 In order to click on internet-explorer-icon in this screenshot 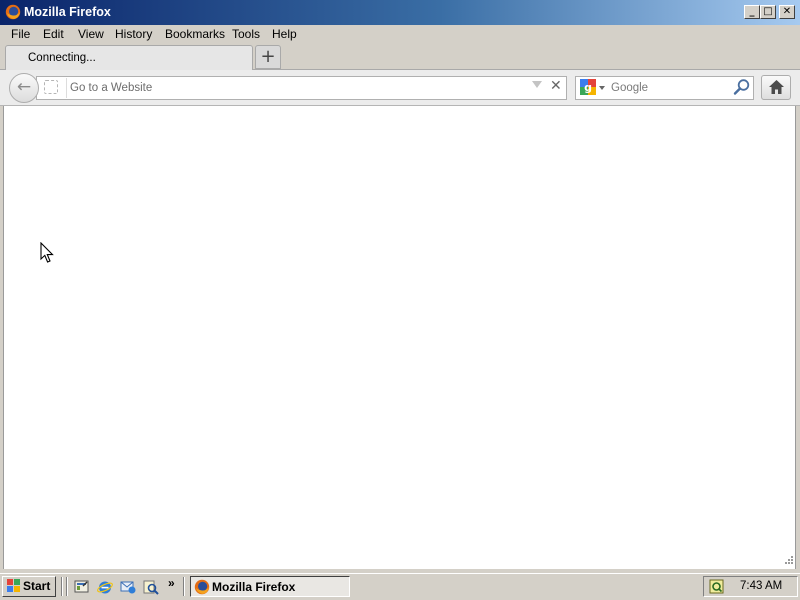, I will do `click(105, 587)`.